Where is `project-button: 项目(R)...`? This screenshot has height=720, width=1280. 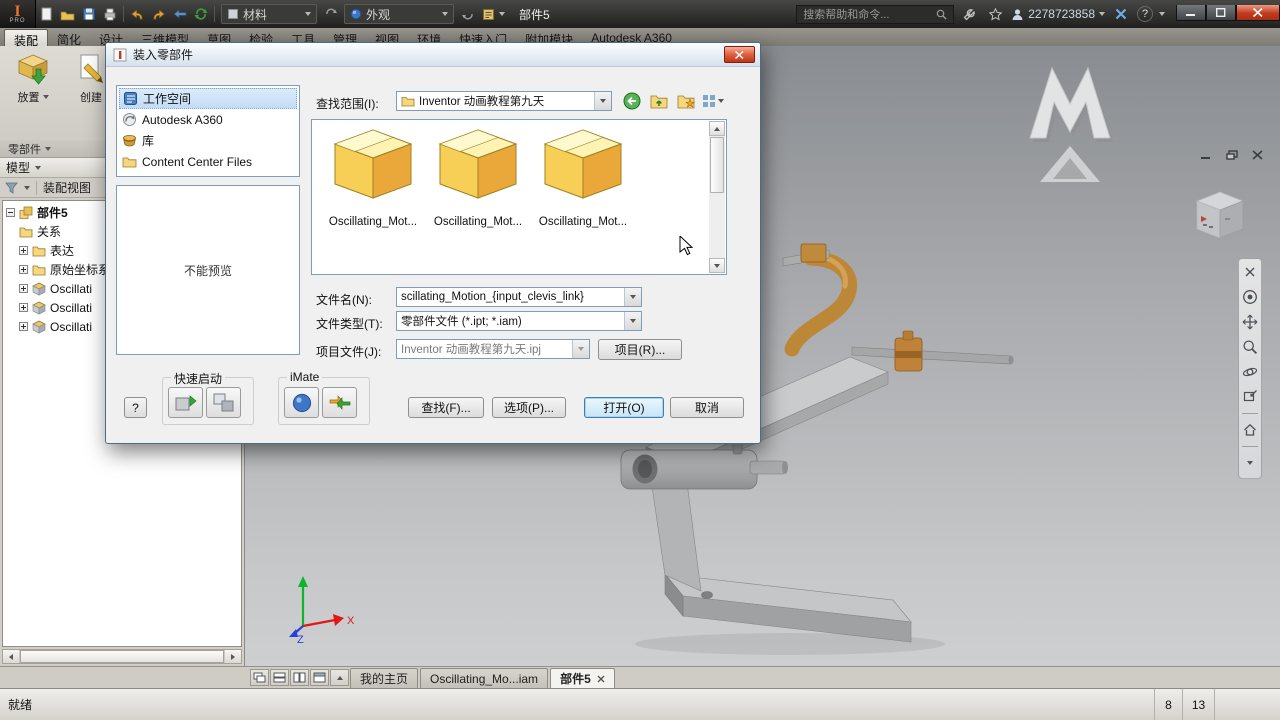
project-button: 项目(R)... is located at coordinates (640, 349).